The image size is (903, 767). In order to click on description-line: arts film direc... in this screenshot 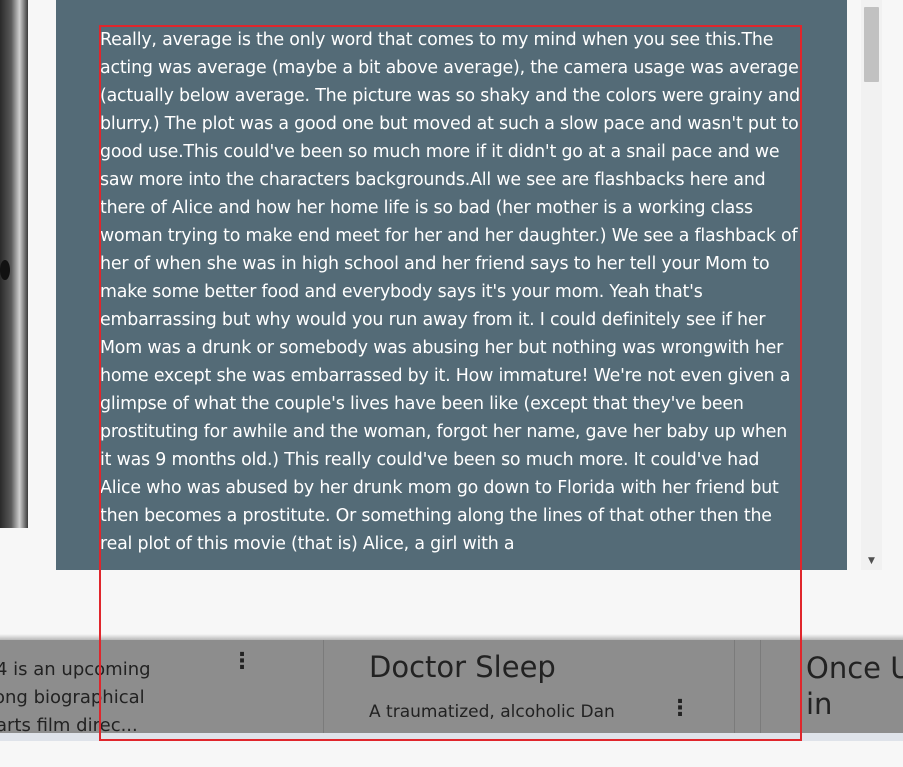, I will do `click(69, 724)`.